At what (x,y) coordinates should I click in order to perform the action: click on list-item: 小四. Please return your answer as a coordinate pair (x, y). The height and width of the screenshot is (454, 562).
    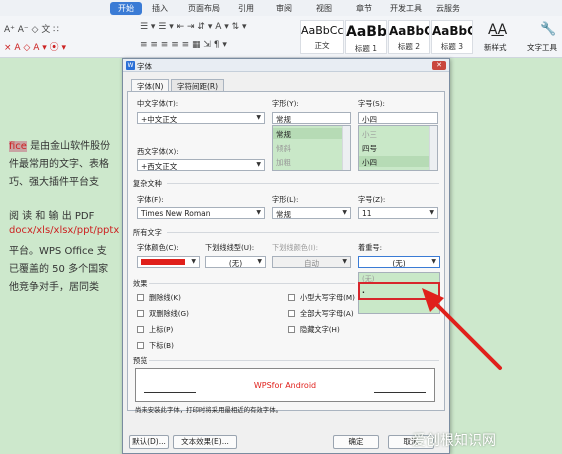
    Looking at the image, I should click on (394, 161).